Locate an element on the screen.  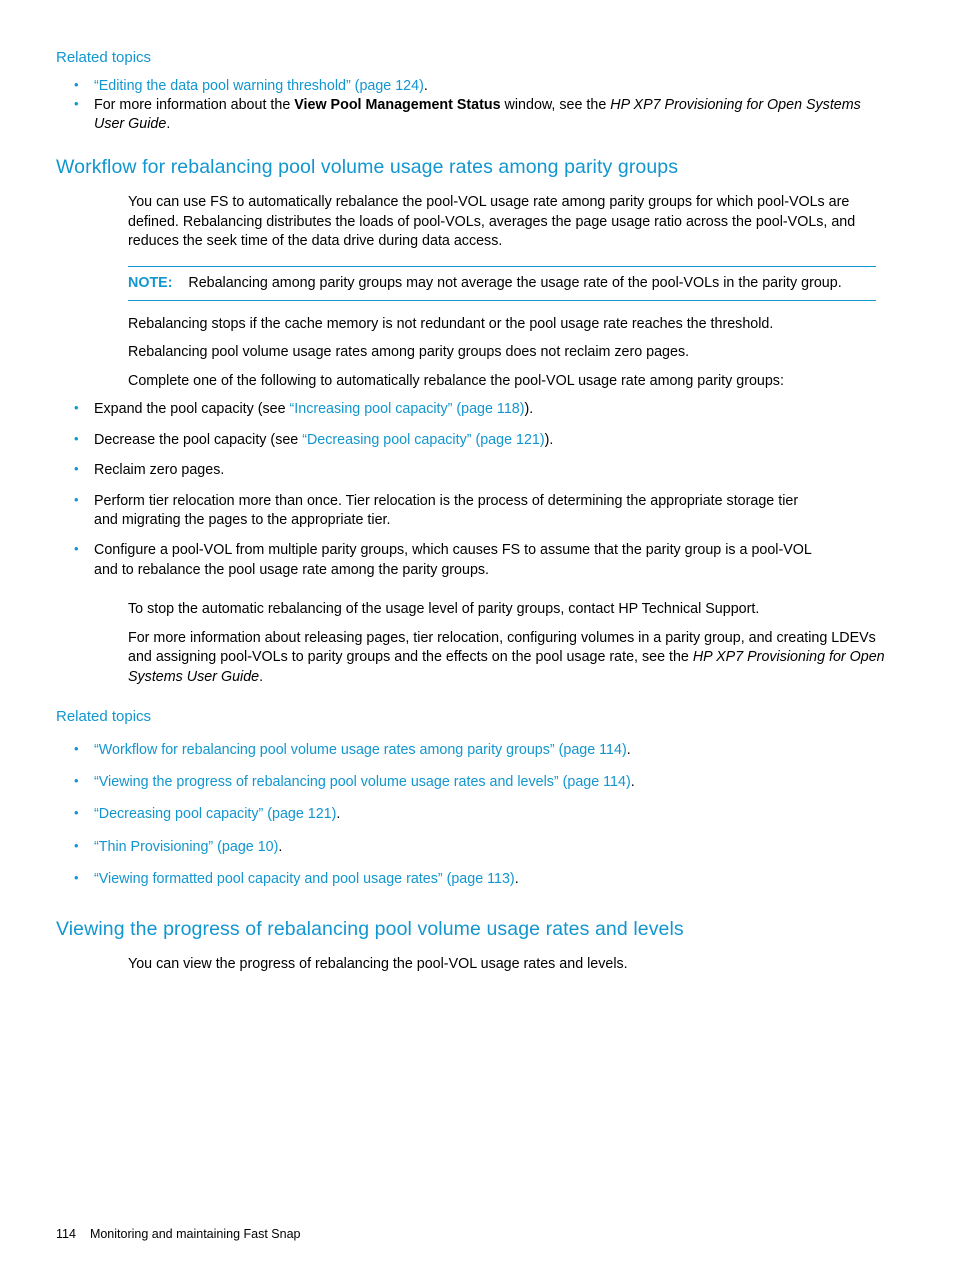
related-topics-heading-1: Related topics is located at coordinates (104, 57).